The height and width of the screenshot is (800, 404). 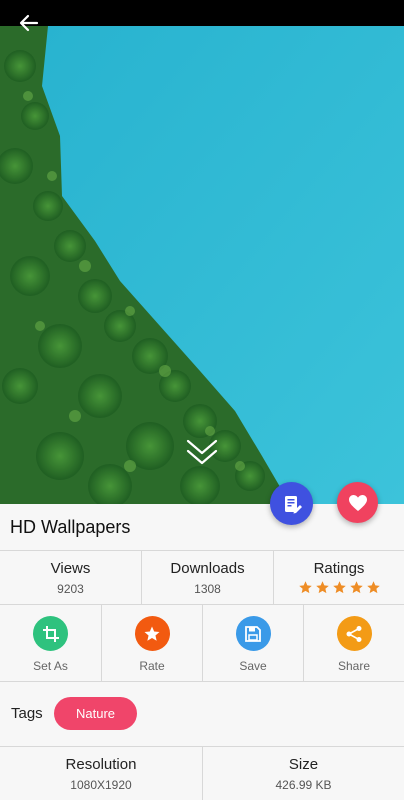 I want to click on size-value: 426.99 KB, so click(x=303, y=785).